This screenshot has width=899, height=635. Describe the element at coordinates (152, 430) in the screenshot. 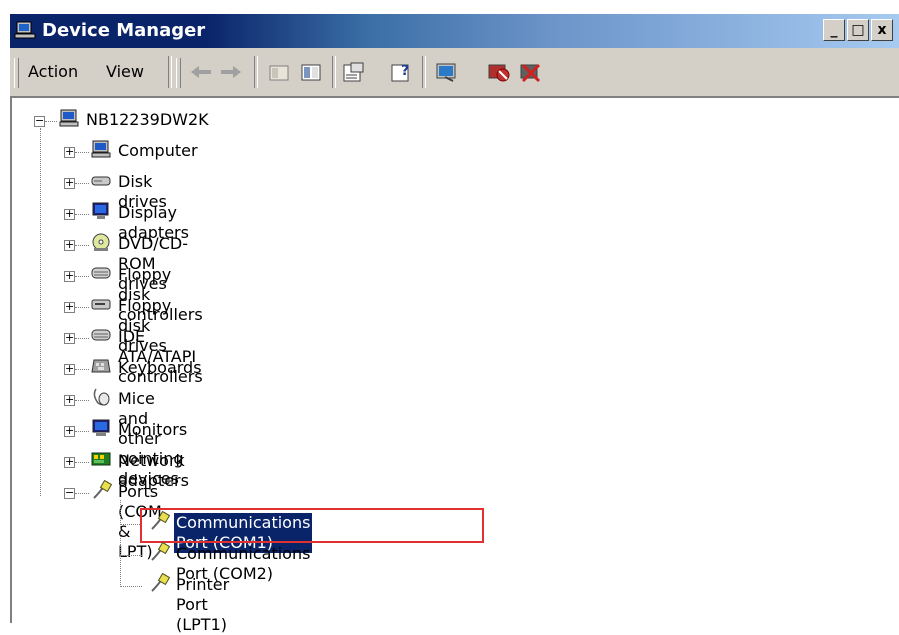

I see `tree-category-monitors: Monitors` at that location.